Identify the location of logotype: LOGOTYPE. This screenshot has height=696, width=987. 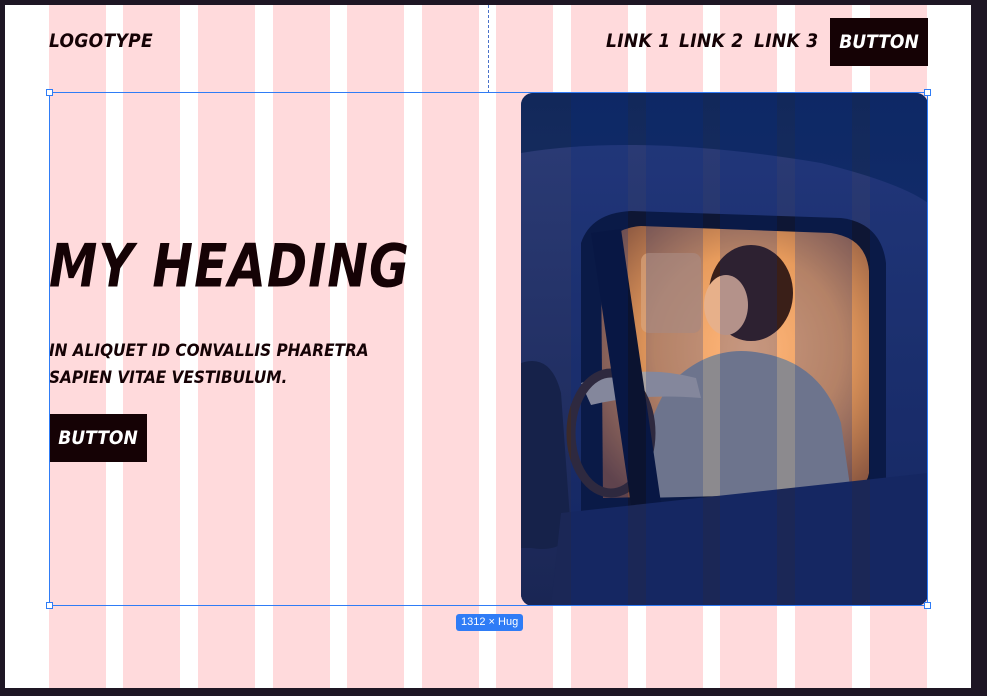
(101, 41).